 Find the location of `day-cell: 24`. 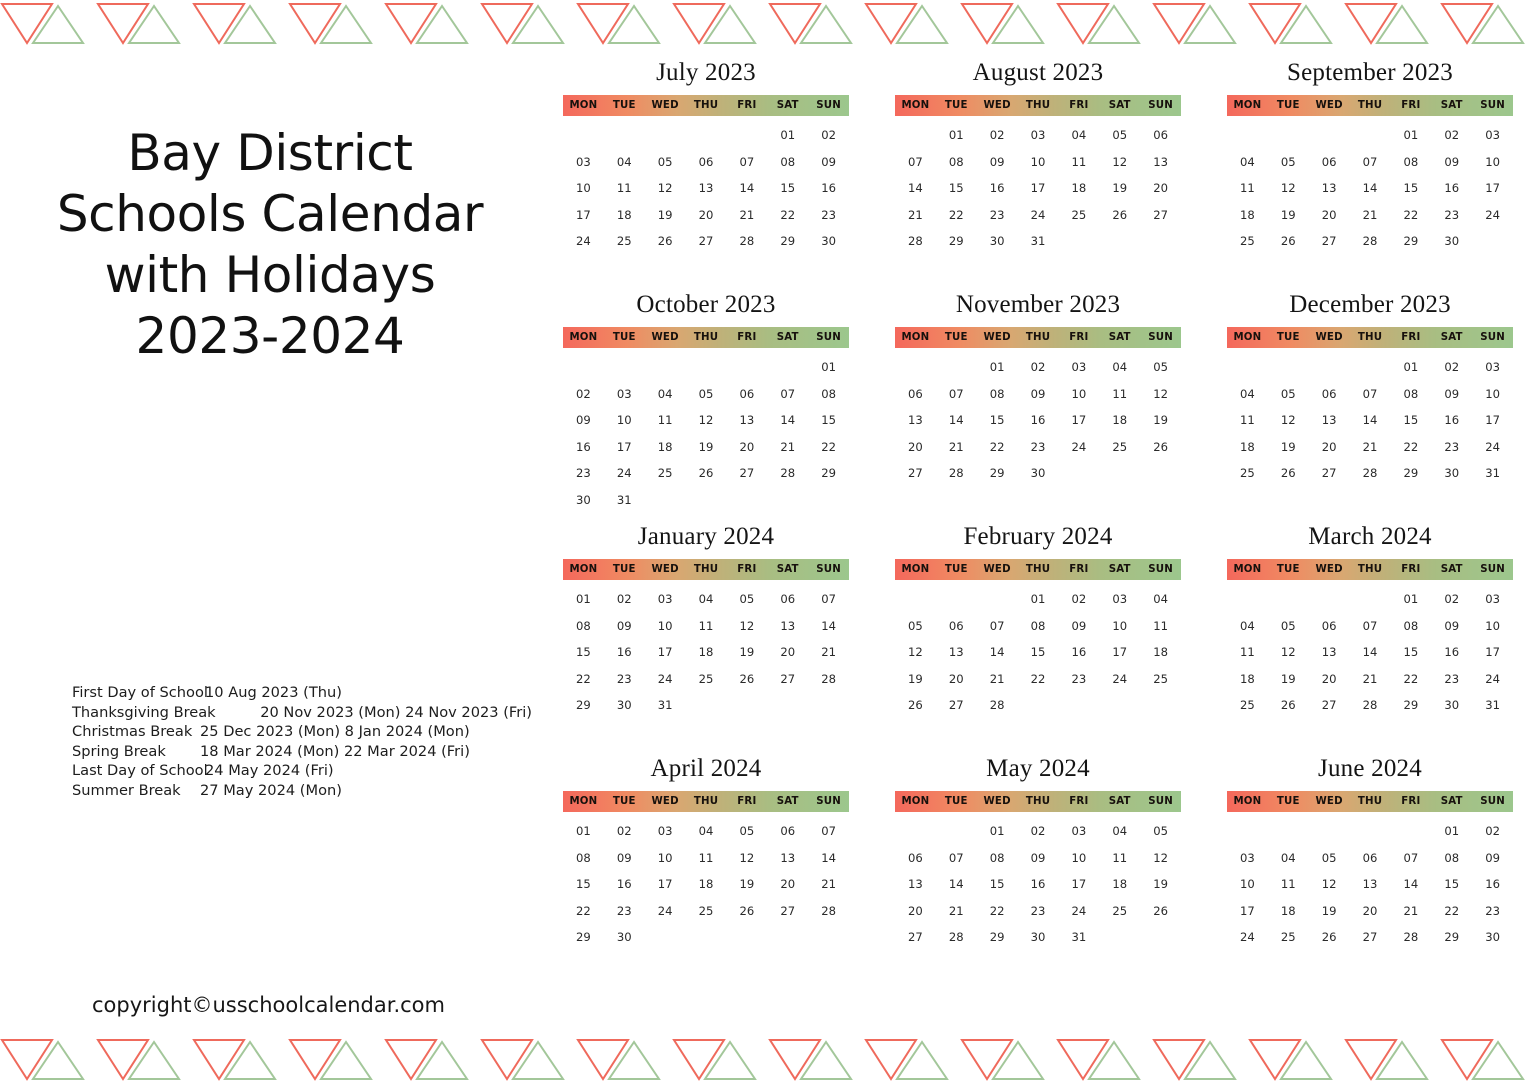

day-cell: 24 is located at coordinates (1492, 447).